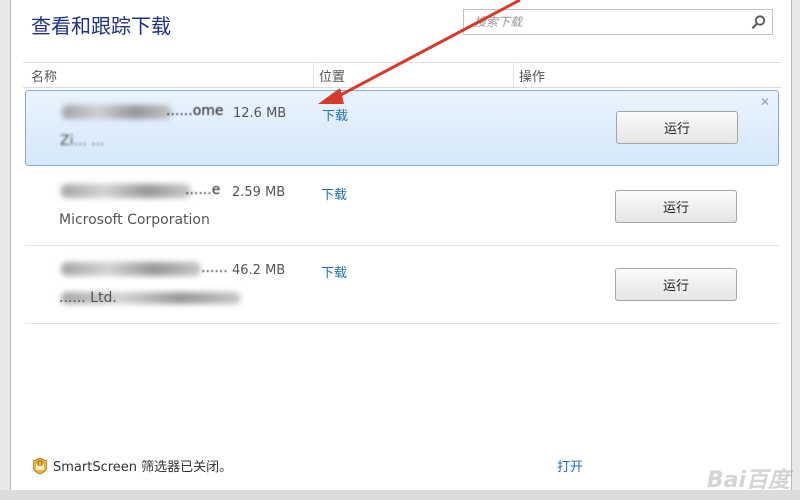 The width and height of the screenshot is (800, 500). I want to click on download-row: ......ome Zi... ... 12.6 MB 下载 运行 ✕, so click(402, 128).